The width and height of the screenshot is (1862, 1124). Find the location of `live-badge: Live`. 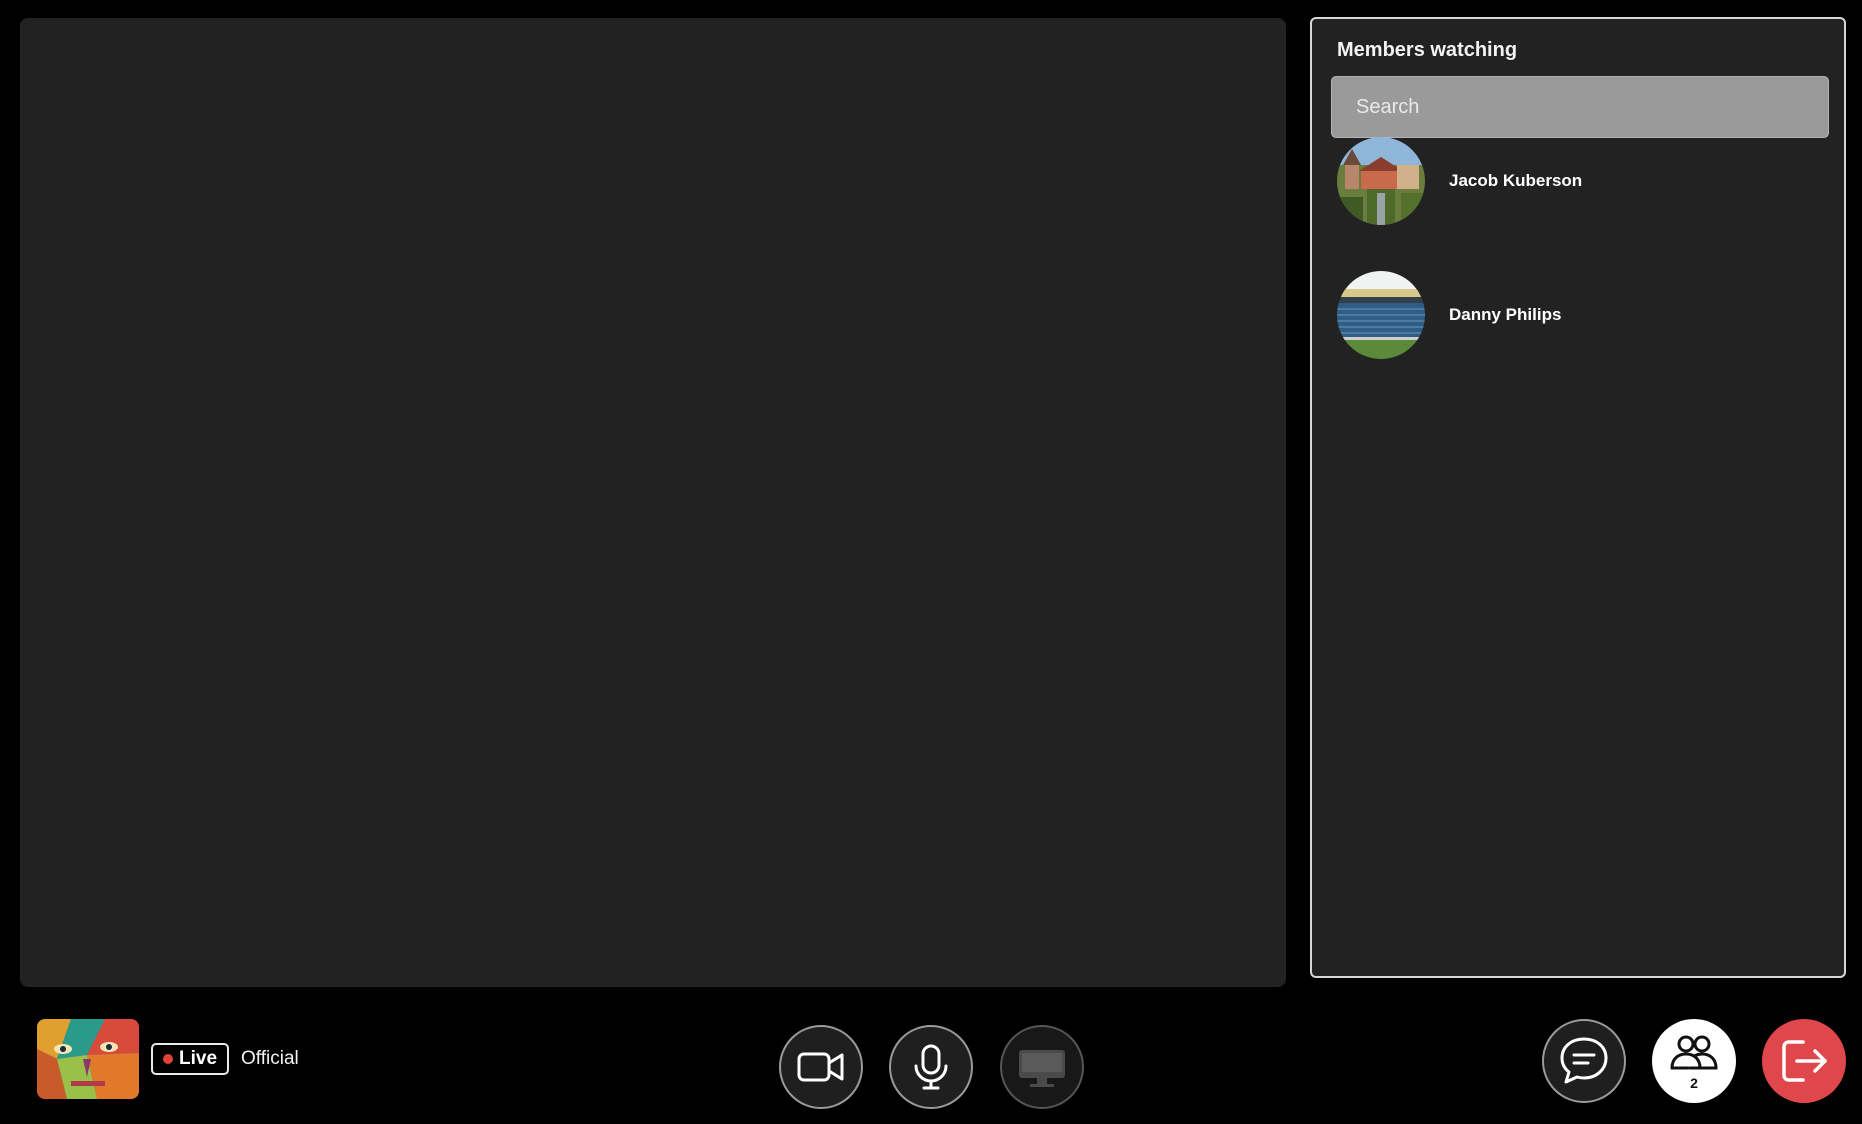

live-badge: Live is located at coordinates (190, 1059).